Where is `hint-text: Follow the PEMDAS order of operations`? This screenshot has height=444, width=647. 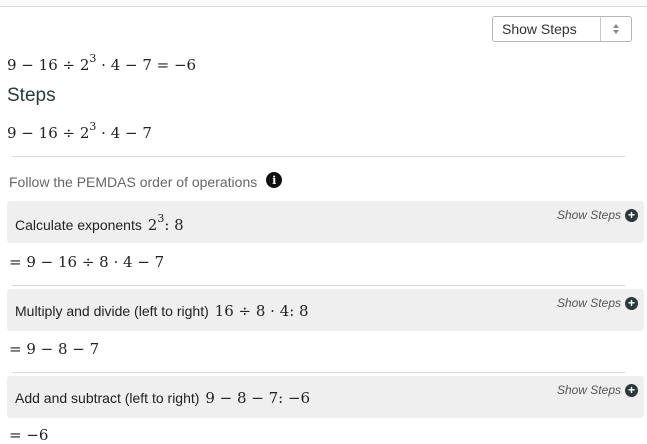
hint-text: Follow the PEMDAS order of operations is located at coordinates (133, 182).